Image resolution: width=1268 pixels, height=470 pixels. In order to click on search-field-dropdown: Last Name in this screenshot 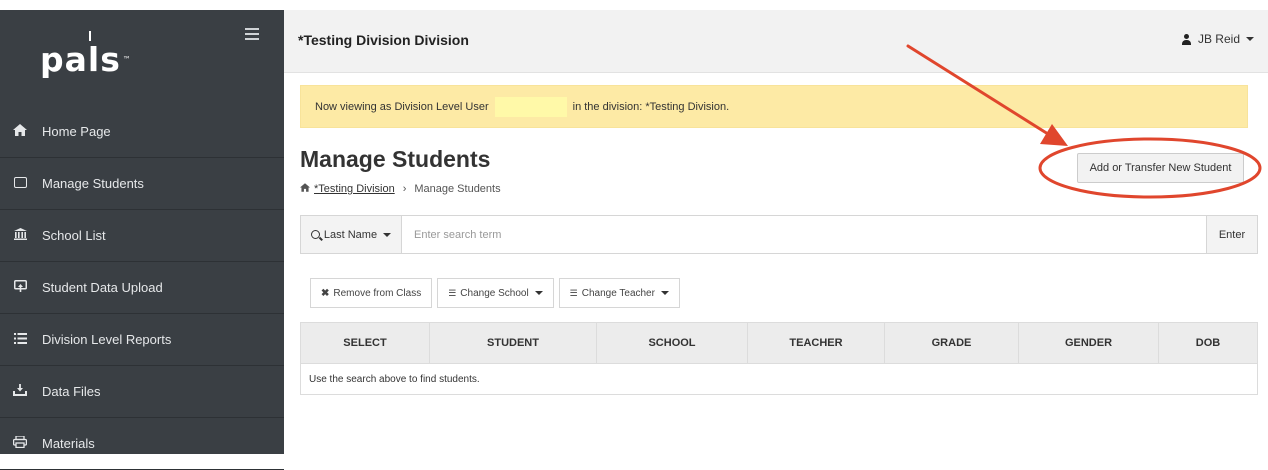, I will do `click(351, 234)`.